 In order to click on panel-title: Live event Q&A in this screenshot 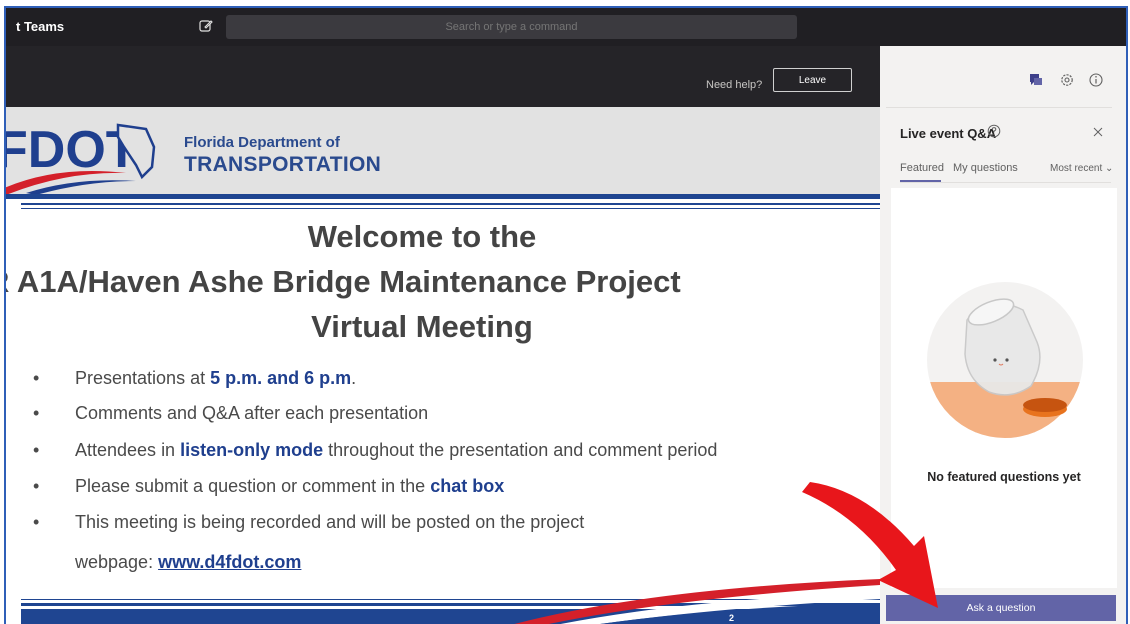, I will do `click(948, 133)`.